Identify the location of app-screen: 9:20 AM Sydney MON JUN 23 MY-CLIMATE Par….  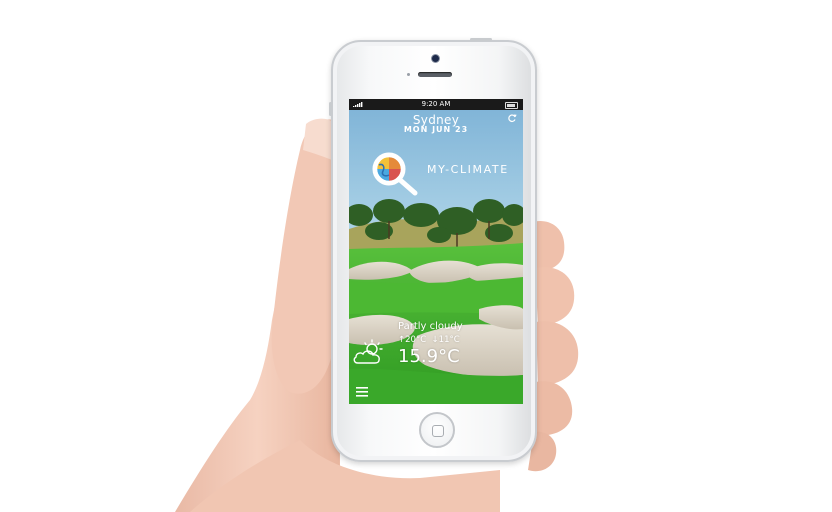
(436, 251).